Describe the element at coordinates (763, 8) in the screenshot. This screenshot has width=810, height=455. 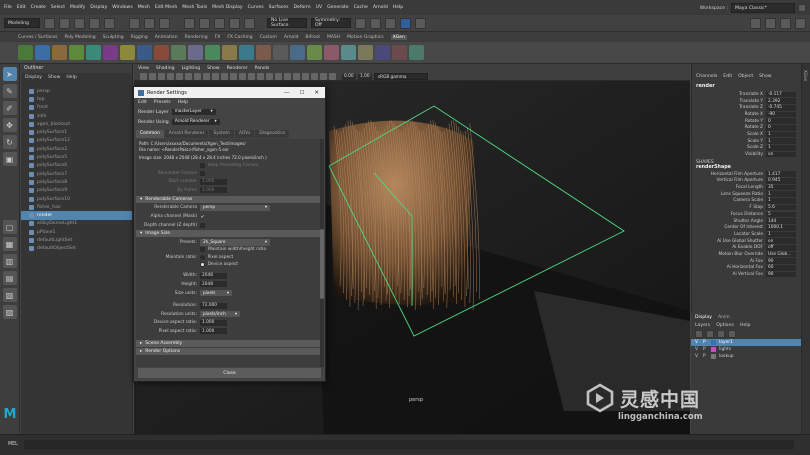
I see `workspace-dropdown: Maya Classic*` at that location.